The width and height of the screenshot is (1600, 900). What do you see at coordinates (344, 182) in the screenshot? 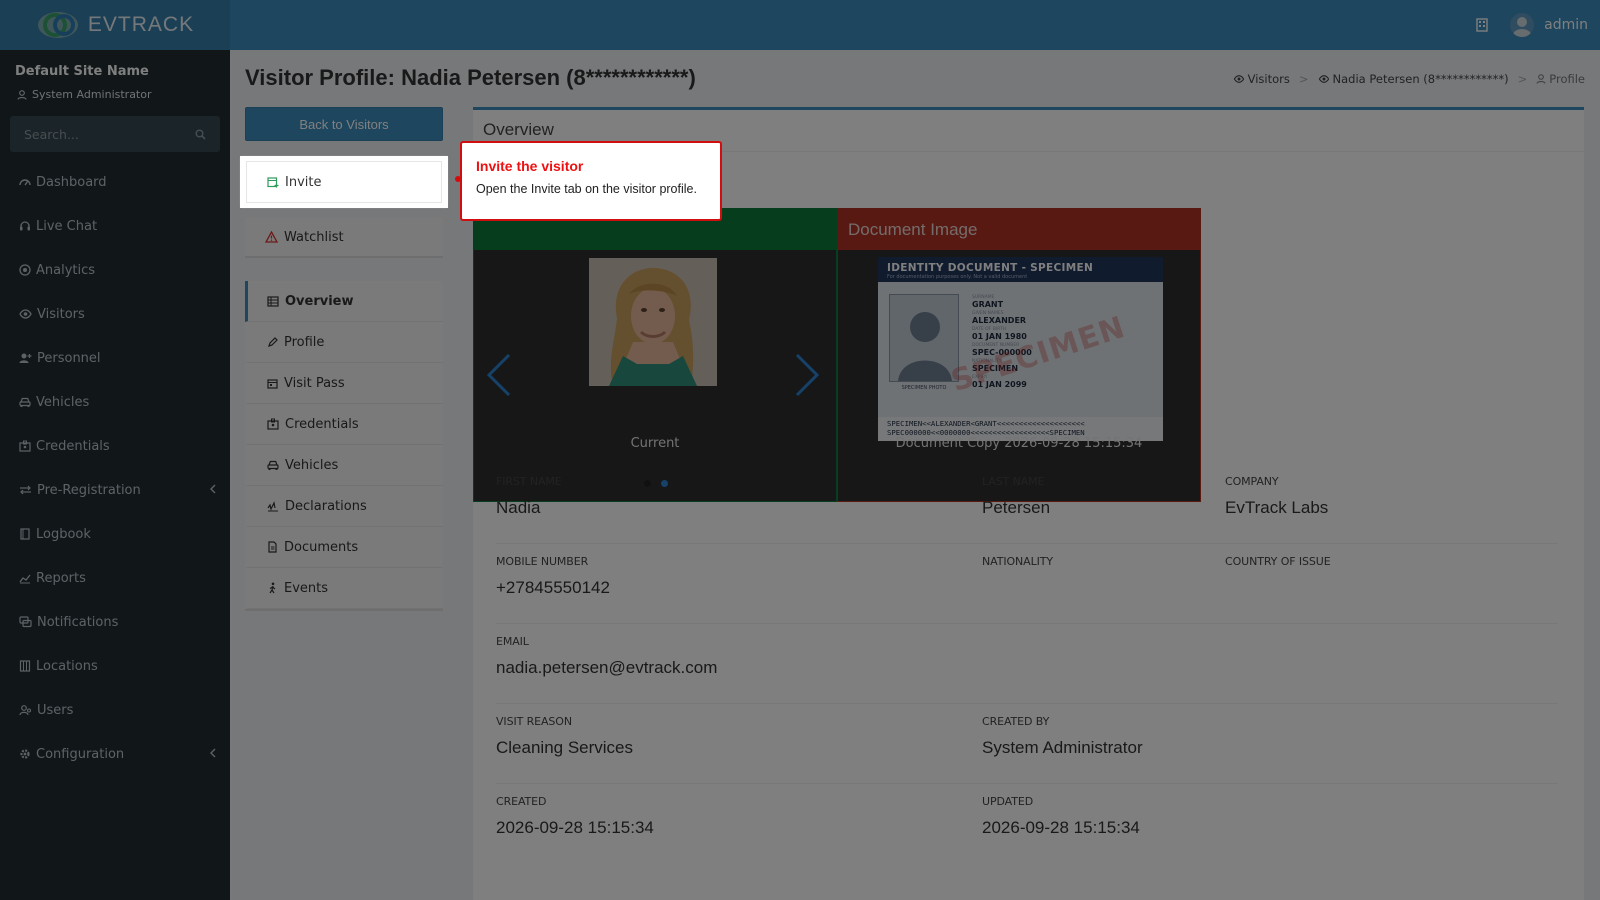
I see `invite-button: Invite` at bounding box center [344, 182].